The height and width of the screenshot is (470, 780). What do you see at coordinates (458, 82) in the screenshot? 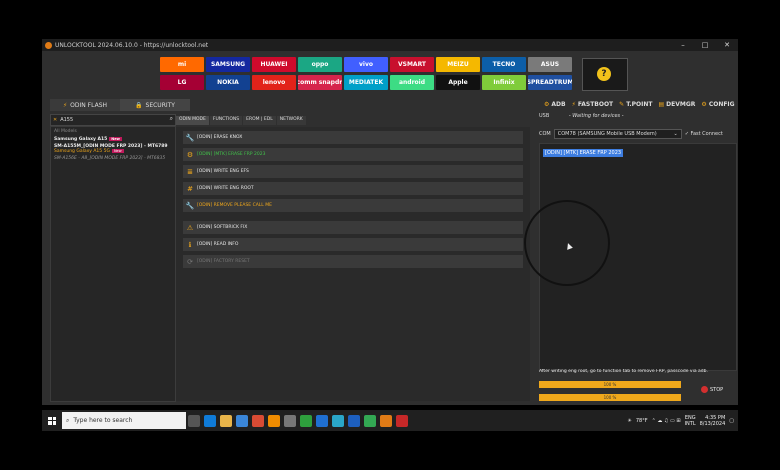
I see `brand-button: Apple` at bounding box center [458, 82].